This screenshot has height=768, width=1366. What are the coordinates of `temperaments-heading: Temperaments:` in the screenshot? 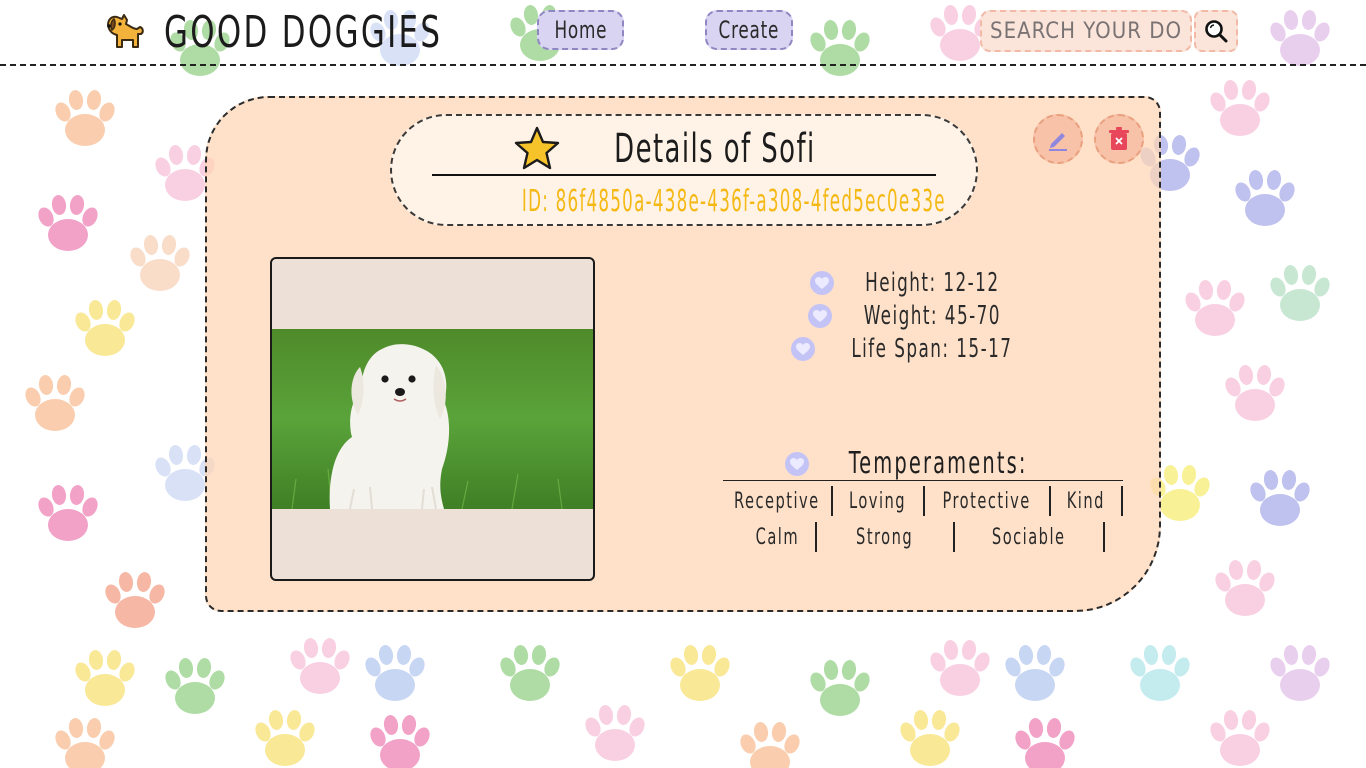 It's located at (923, 463).